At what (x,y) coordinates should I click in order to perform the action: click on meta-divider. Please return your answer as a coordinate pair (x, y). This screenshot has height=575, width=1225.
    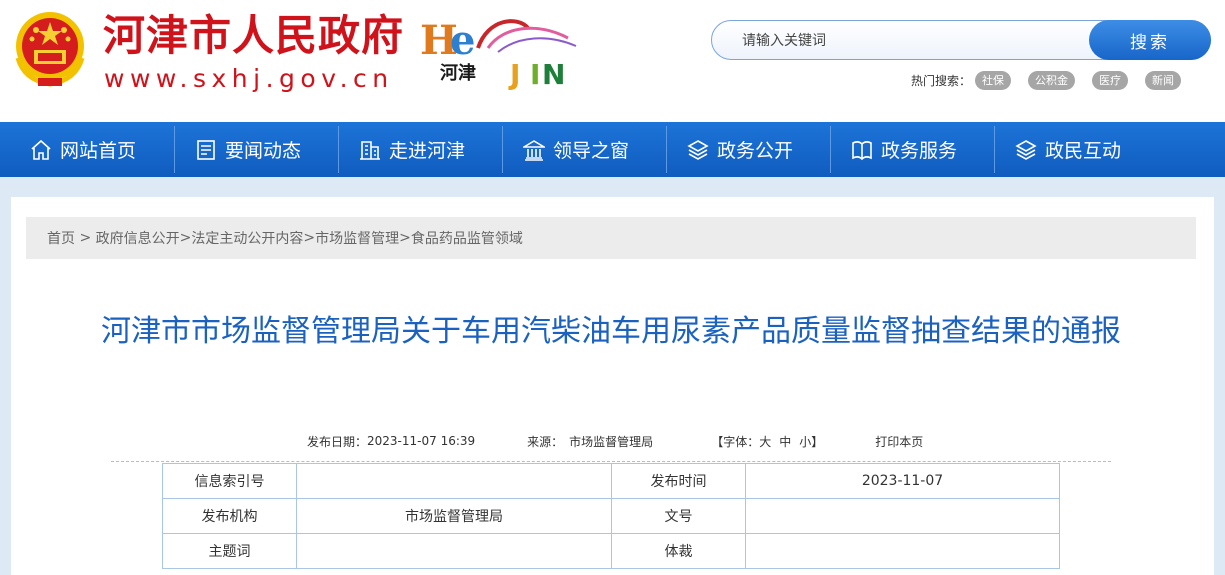
    Looking at the image, I should click on (611, 461).